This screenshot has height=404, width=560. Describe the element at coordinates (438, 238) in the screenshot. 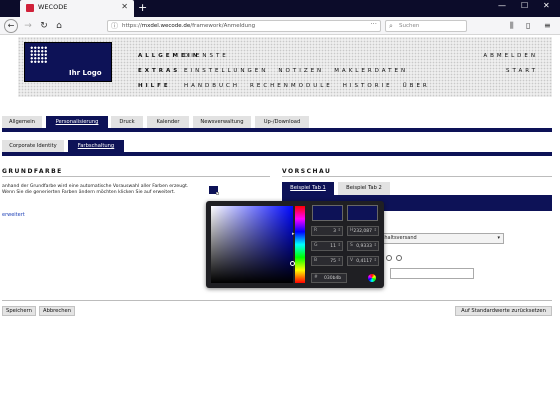

I see `preview-select: ...shaltsversand ▾` at that location.